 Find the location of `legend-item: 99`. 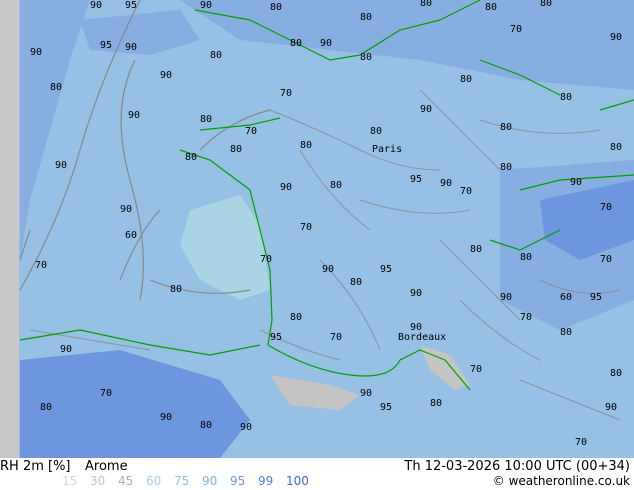

legend-item: 99 is located at coordinates (266, 481).